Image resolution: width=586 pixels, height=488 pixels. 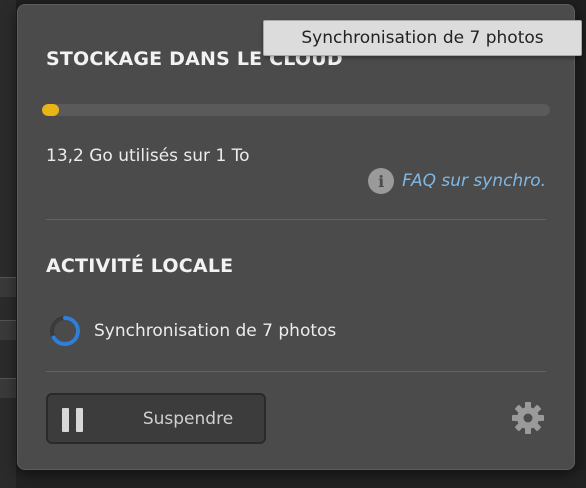 I want to click on storage-usage-text: 13,2 Go utilisés sur 1 To, so click(x=148, y=156).